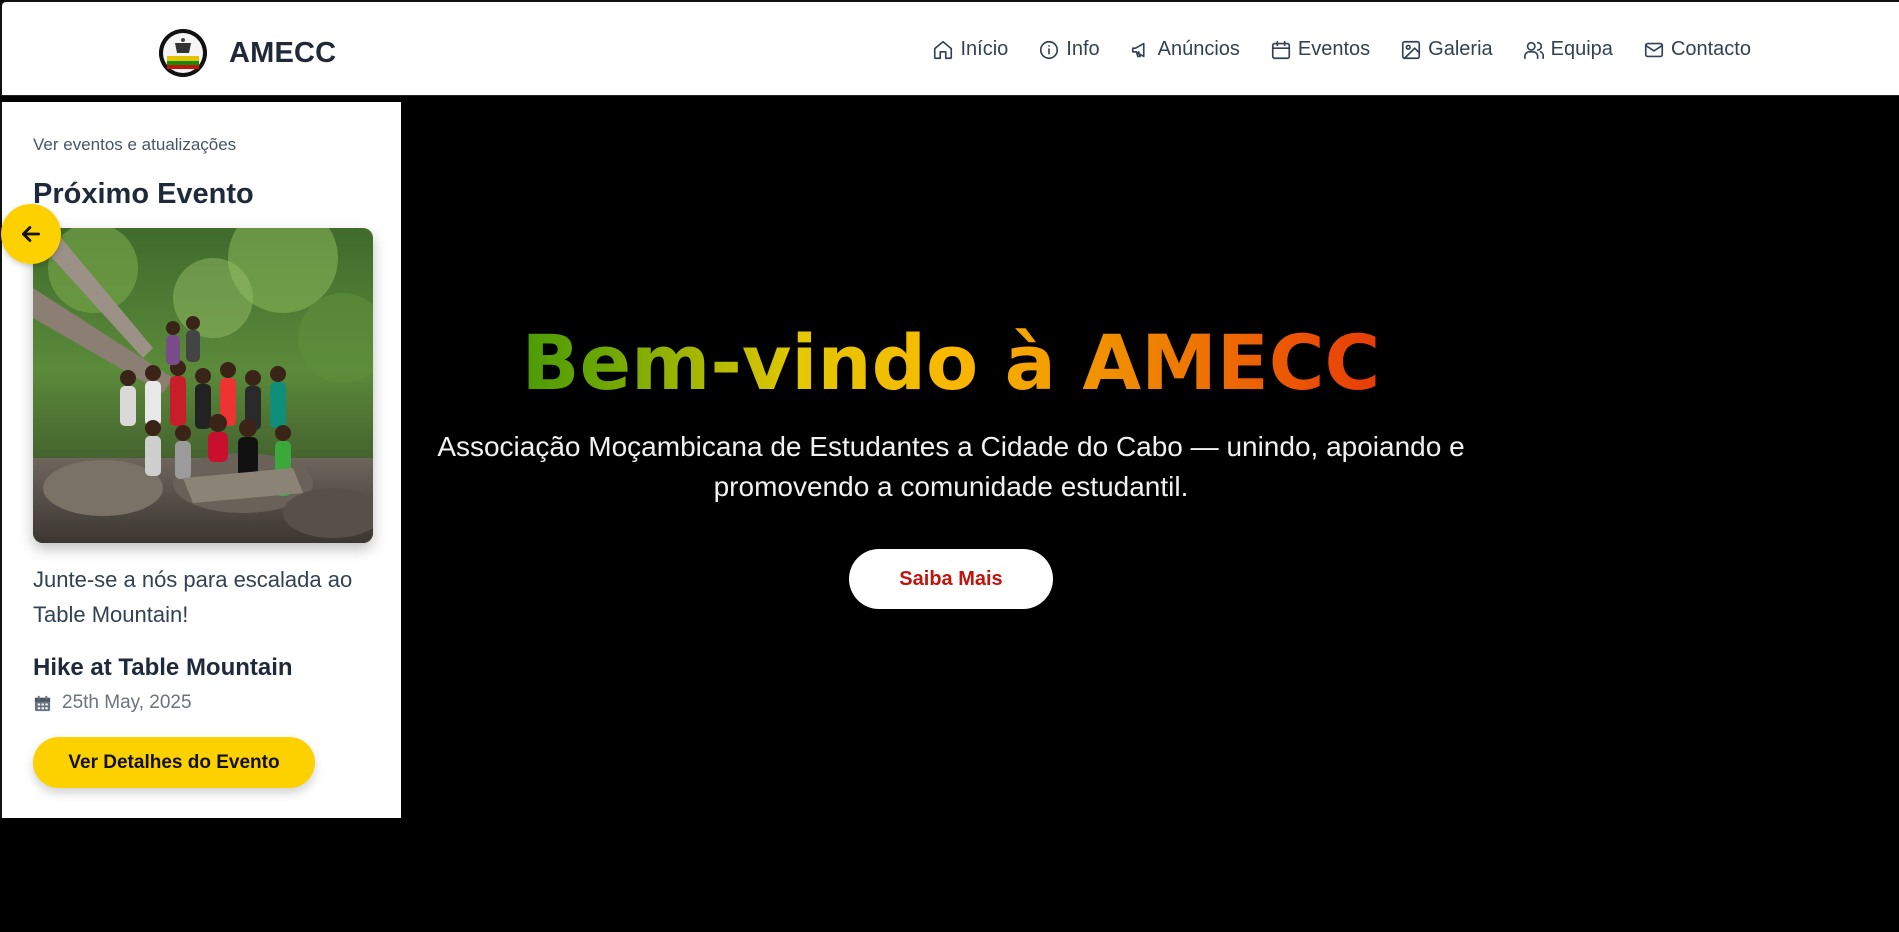  I want to click on collapse-panel-button, so click(31, 234).